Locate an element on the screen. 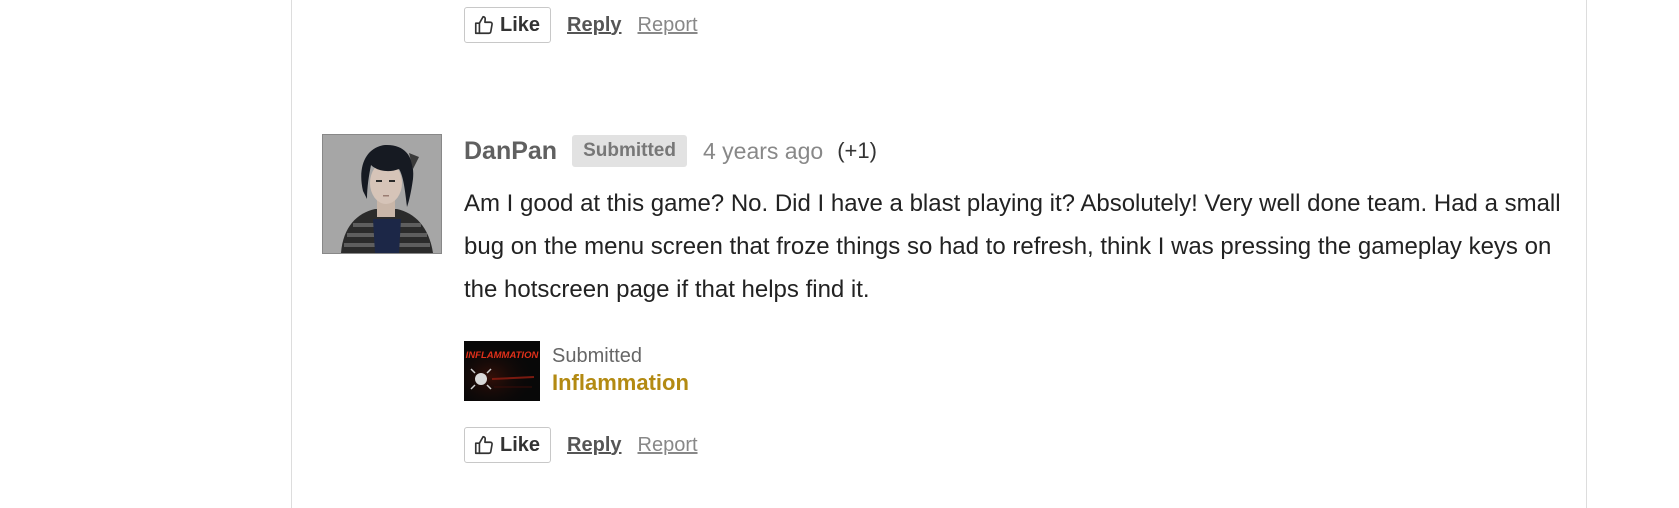  avatar is located at coordinates (382, 194).